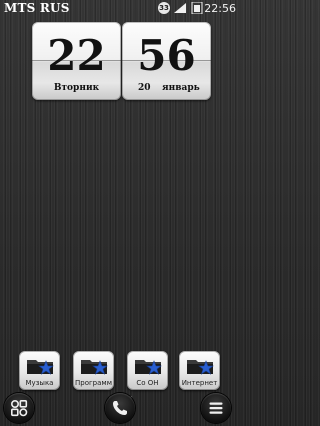  Describe the element at coordinates (180, 8) in the screenshot. I see `signal-icon` at that location.